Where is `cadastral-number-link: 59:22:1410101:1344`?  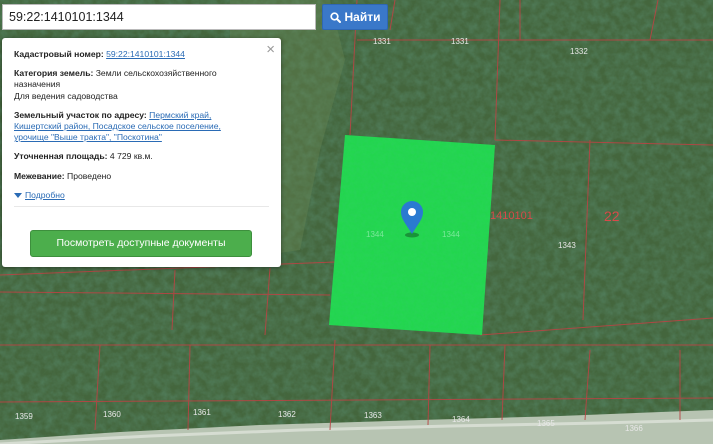 cadastral-number-link: 59:22:1410101:1344 is located at coordinates (145, 54).